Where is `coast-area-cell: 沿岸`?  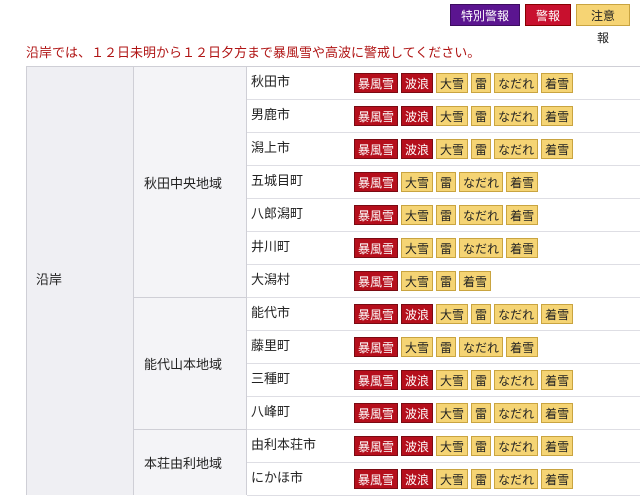
coast-area-cell: 沿岸 is located at coordinates (80, 281).